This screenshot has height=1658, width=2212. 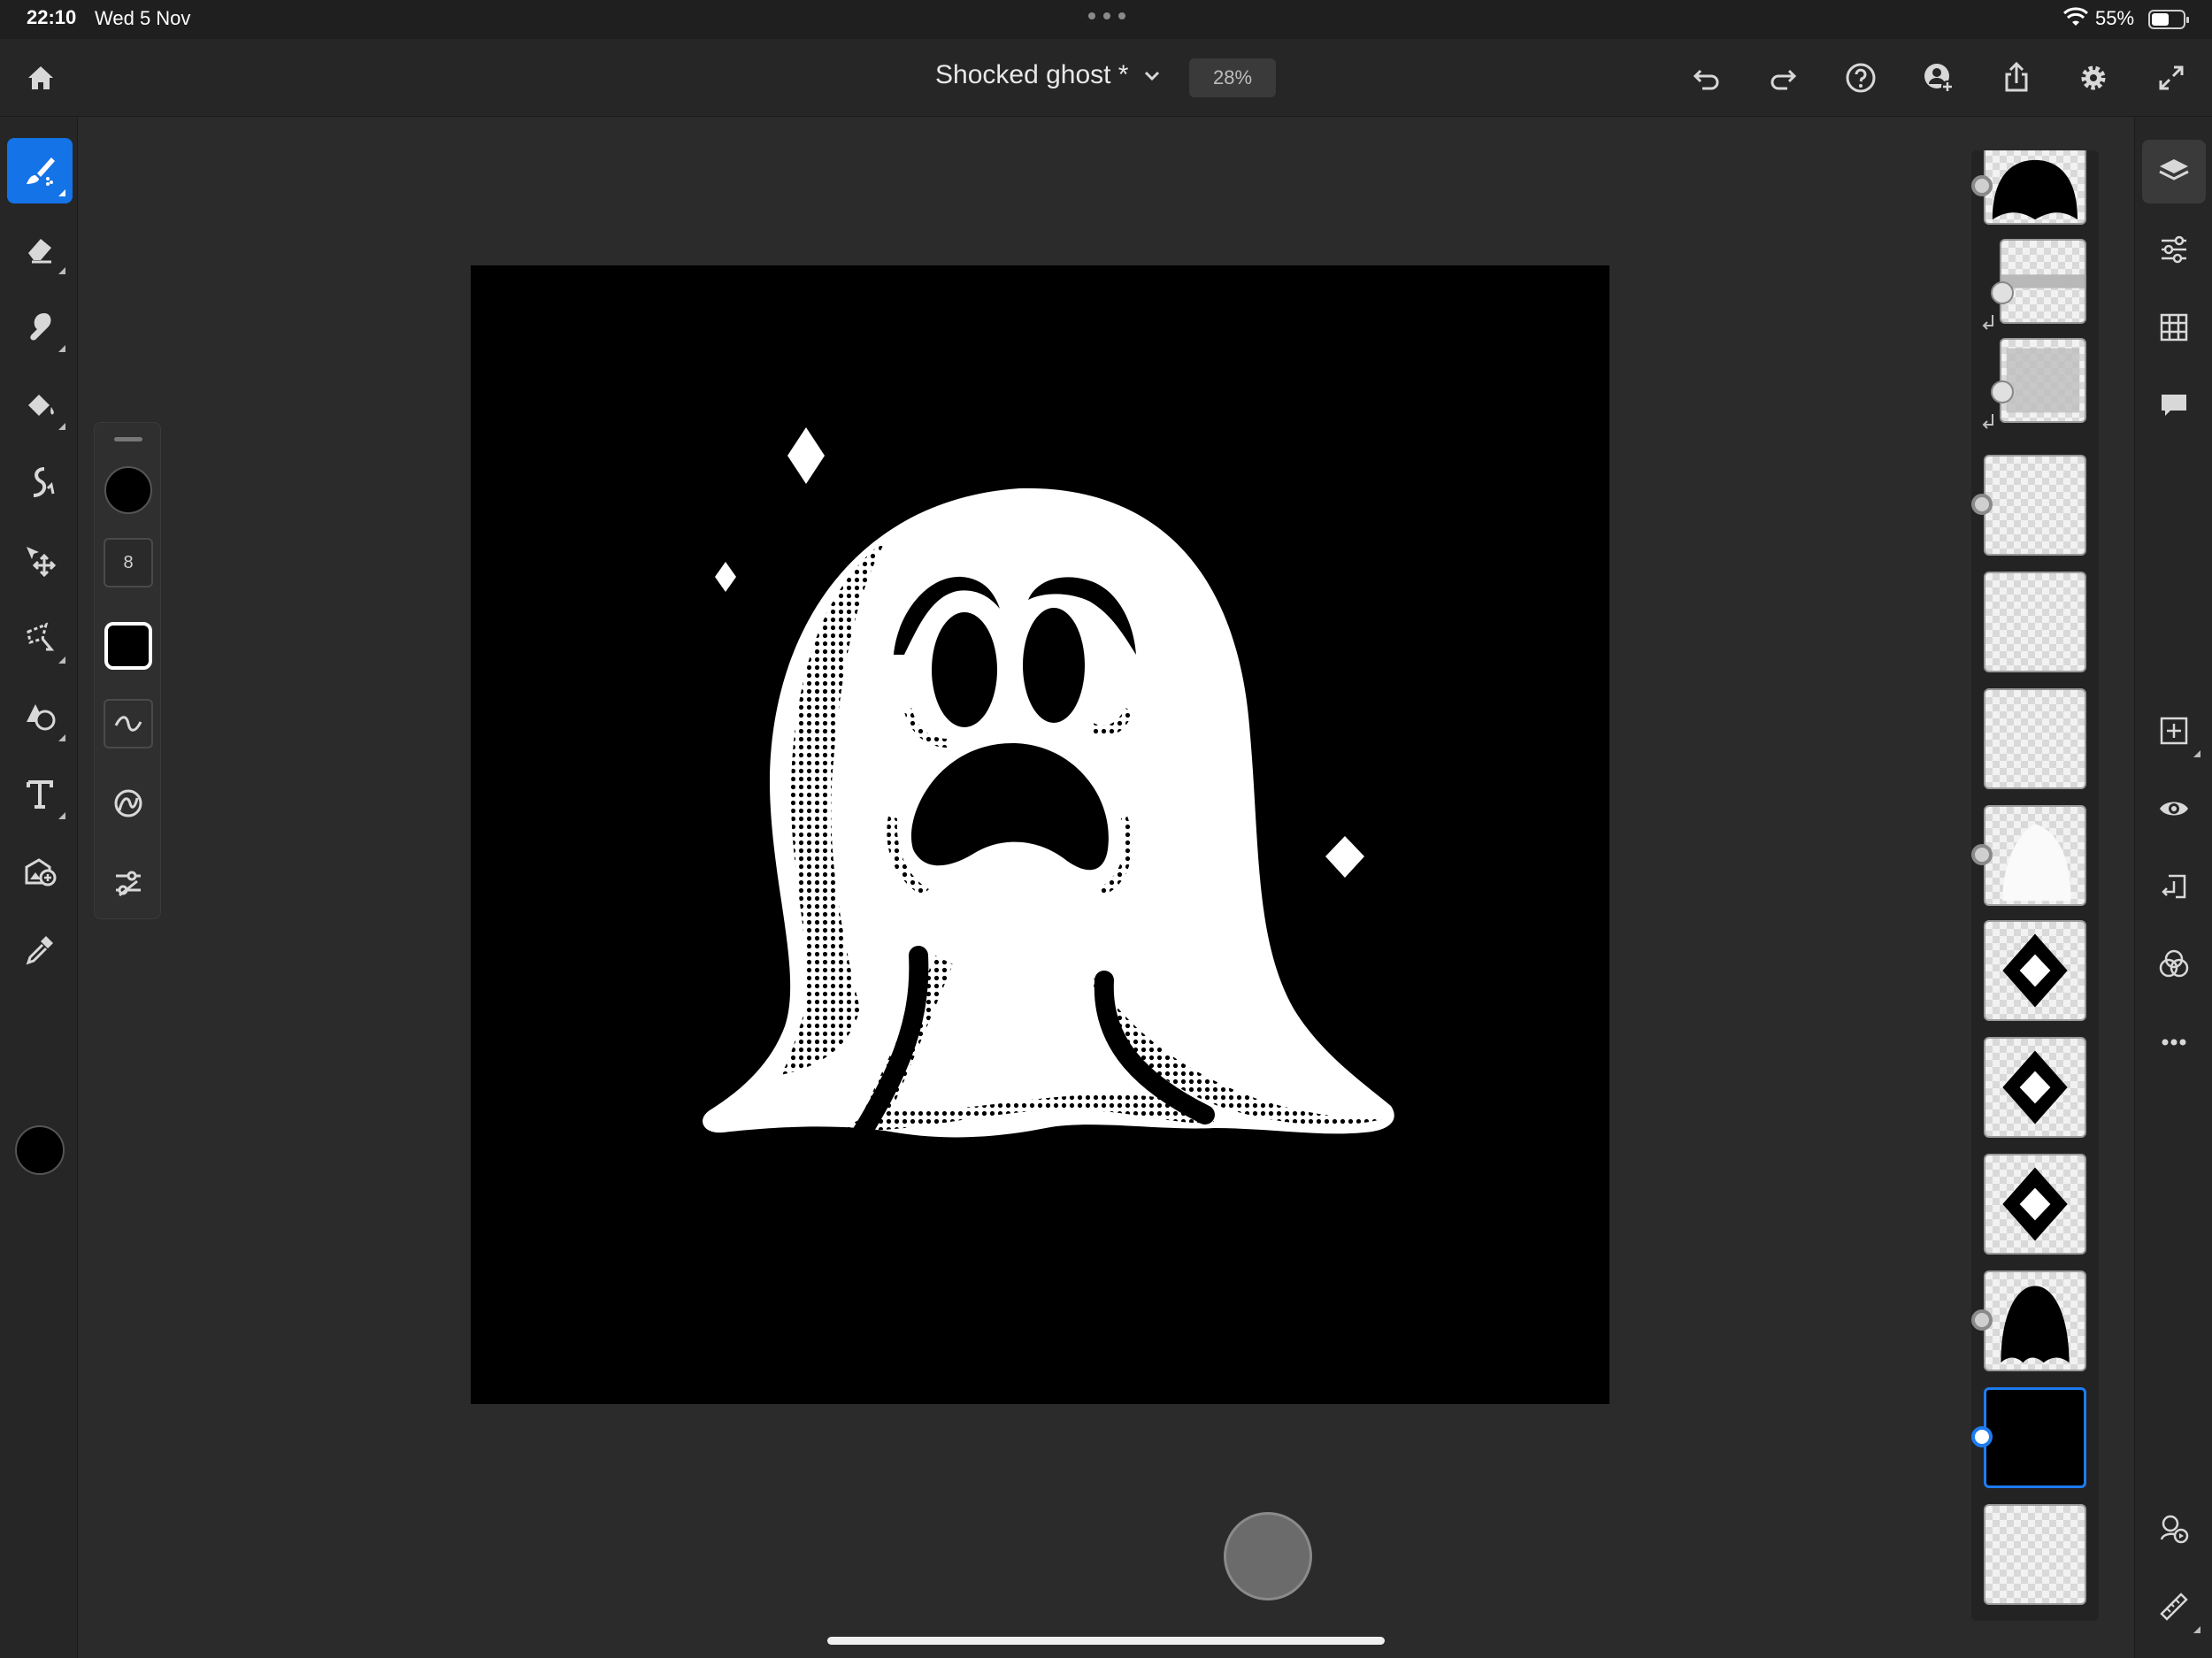 I want to click on eyedropper-tool, so click(x=40, y=950).